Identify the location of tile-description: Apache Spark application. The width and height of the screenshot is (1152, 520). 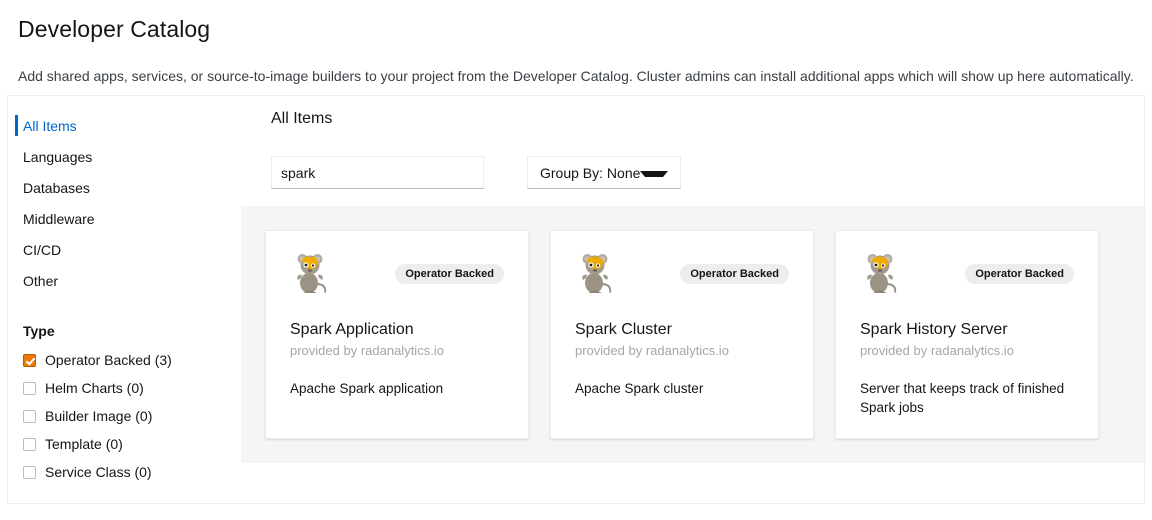
(367, 388).